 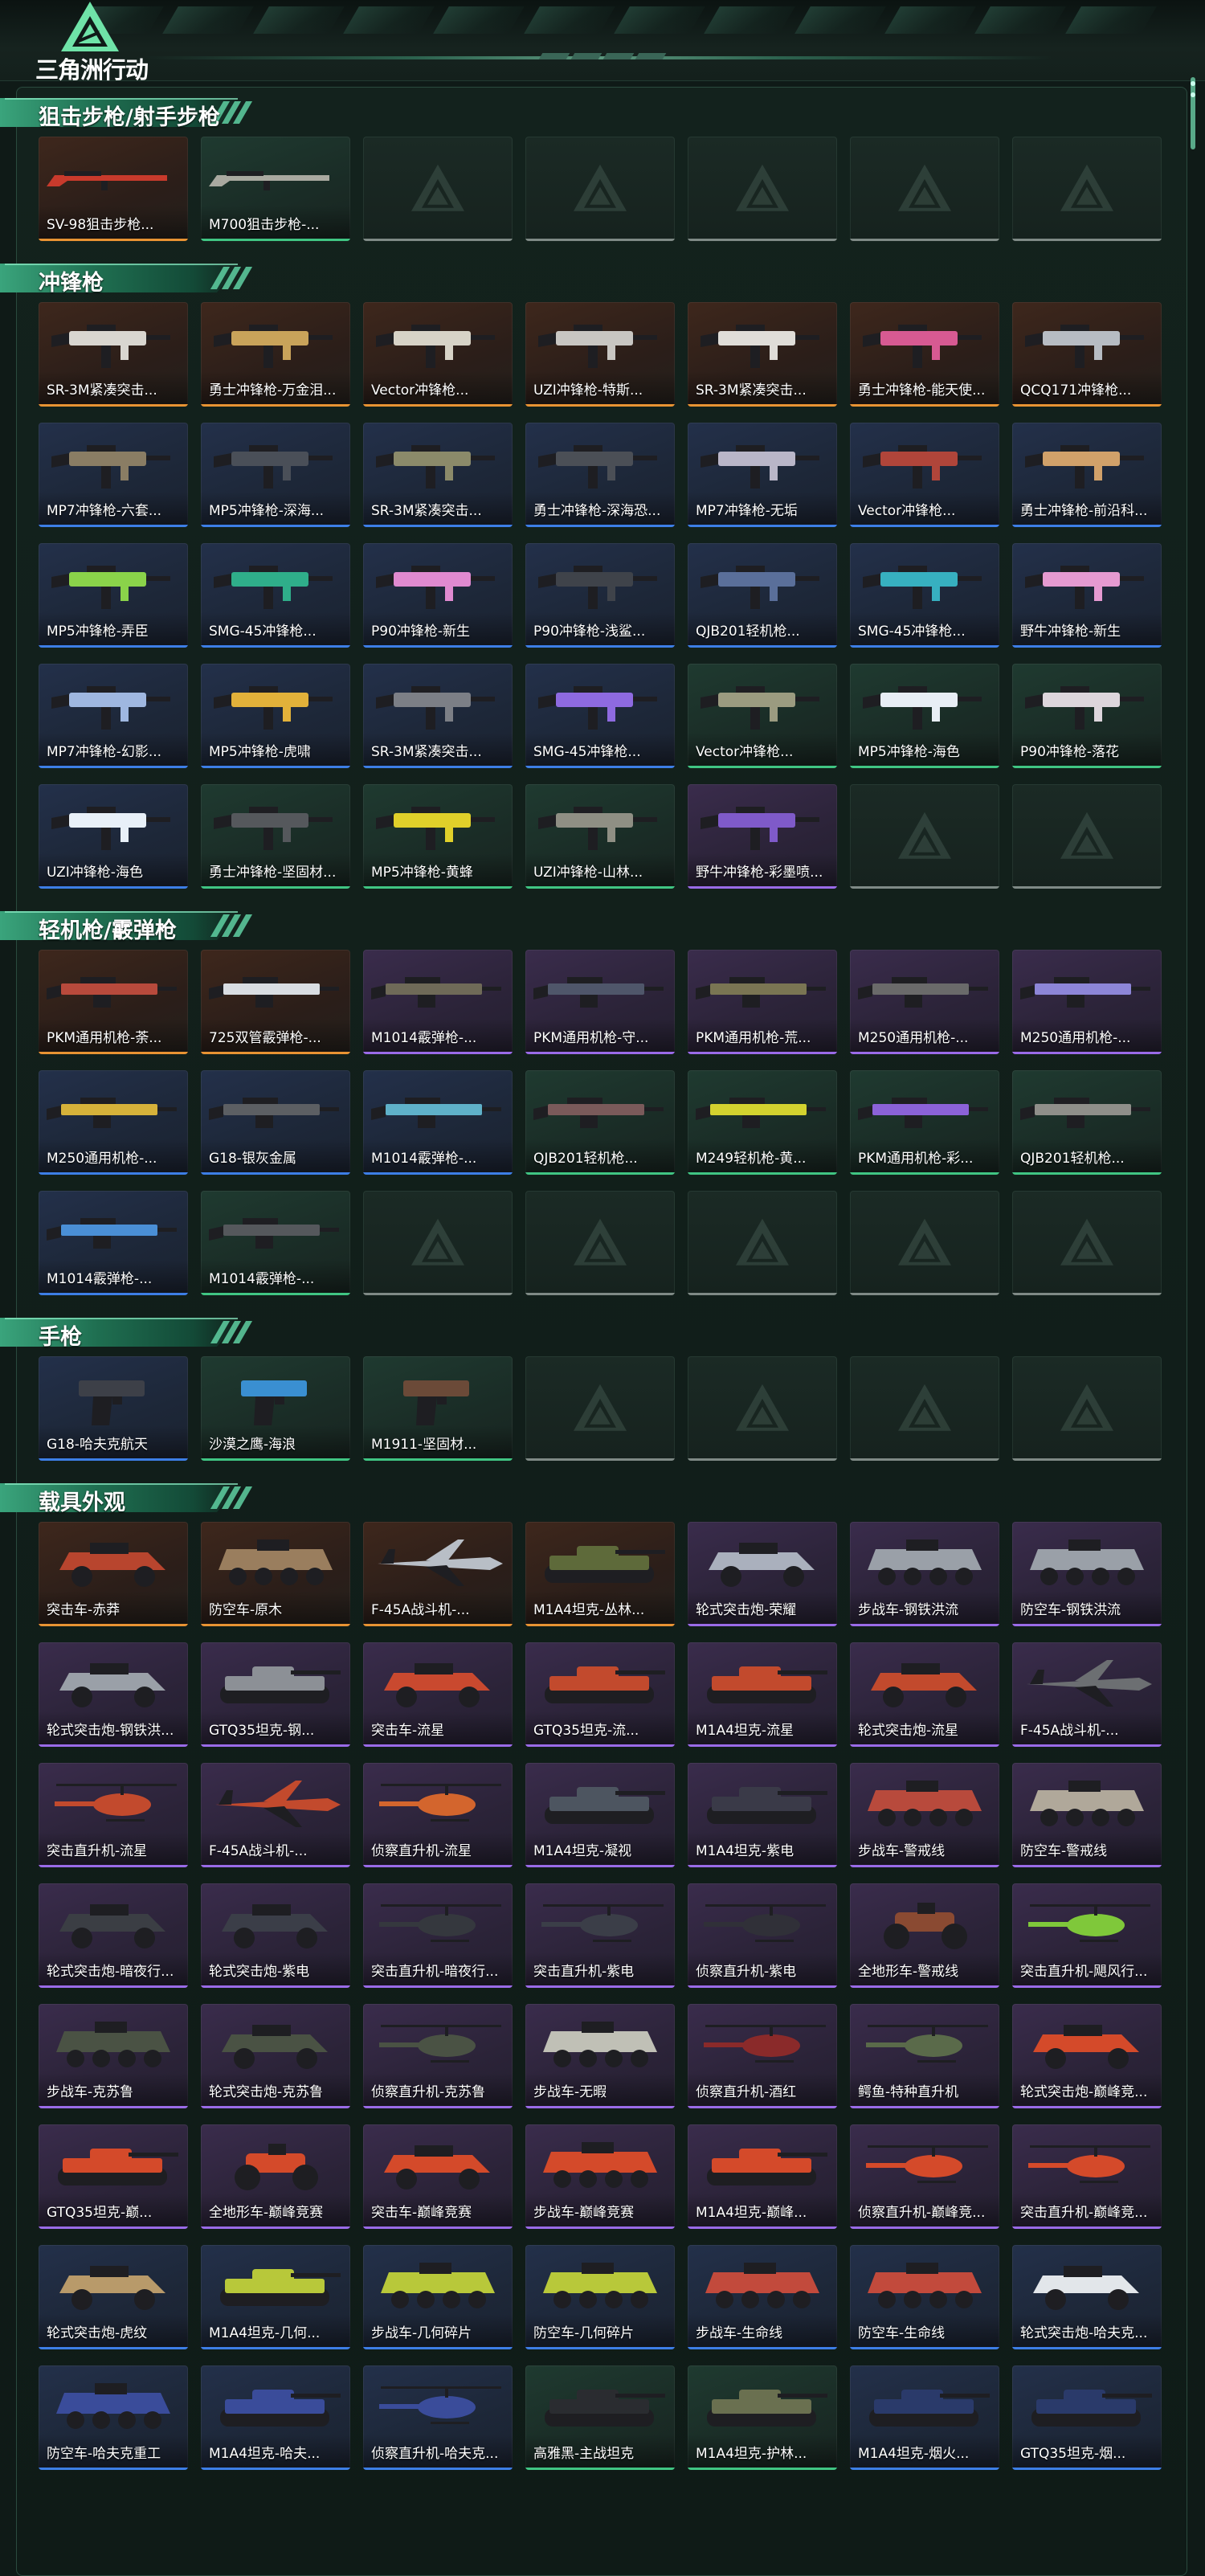 What do you see at coordinates (438, 837) in the screenshot?
I see `skin-card: MP5冲锋枪-黄蜂` at bounding box center [438, 837].